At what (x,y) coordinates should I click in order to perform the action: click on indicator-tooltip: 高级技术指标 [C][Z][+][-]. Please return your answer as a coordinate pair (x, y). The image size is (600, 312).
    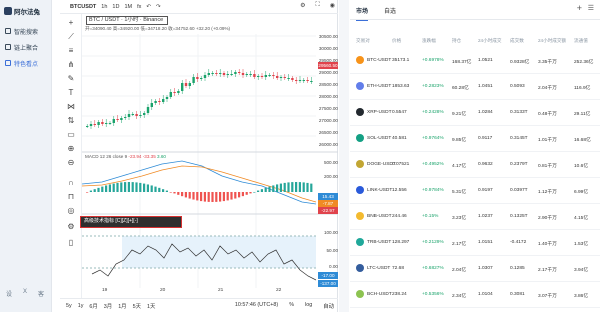
    Looking at the image, I should click on (131, 222).